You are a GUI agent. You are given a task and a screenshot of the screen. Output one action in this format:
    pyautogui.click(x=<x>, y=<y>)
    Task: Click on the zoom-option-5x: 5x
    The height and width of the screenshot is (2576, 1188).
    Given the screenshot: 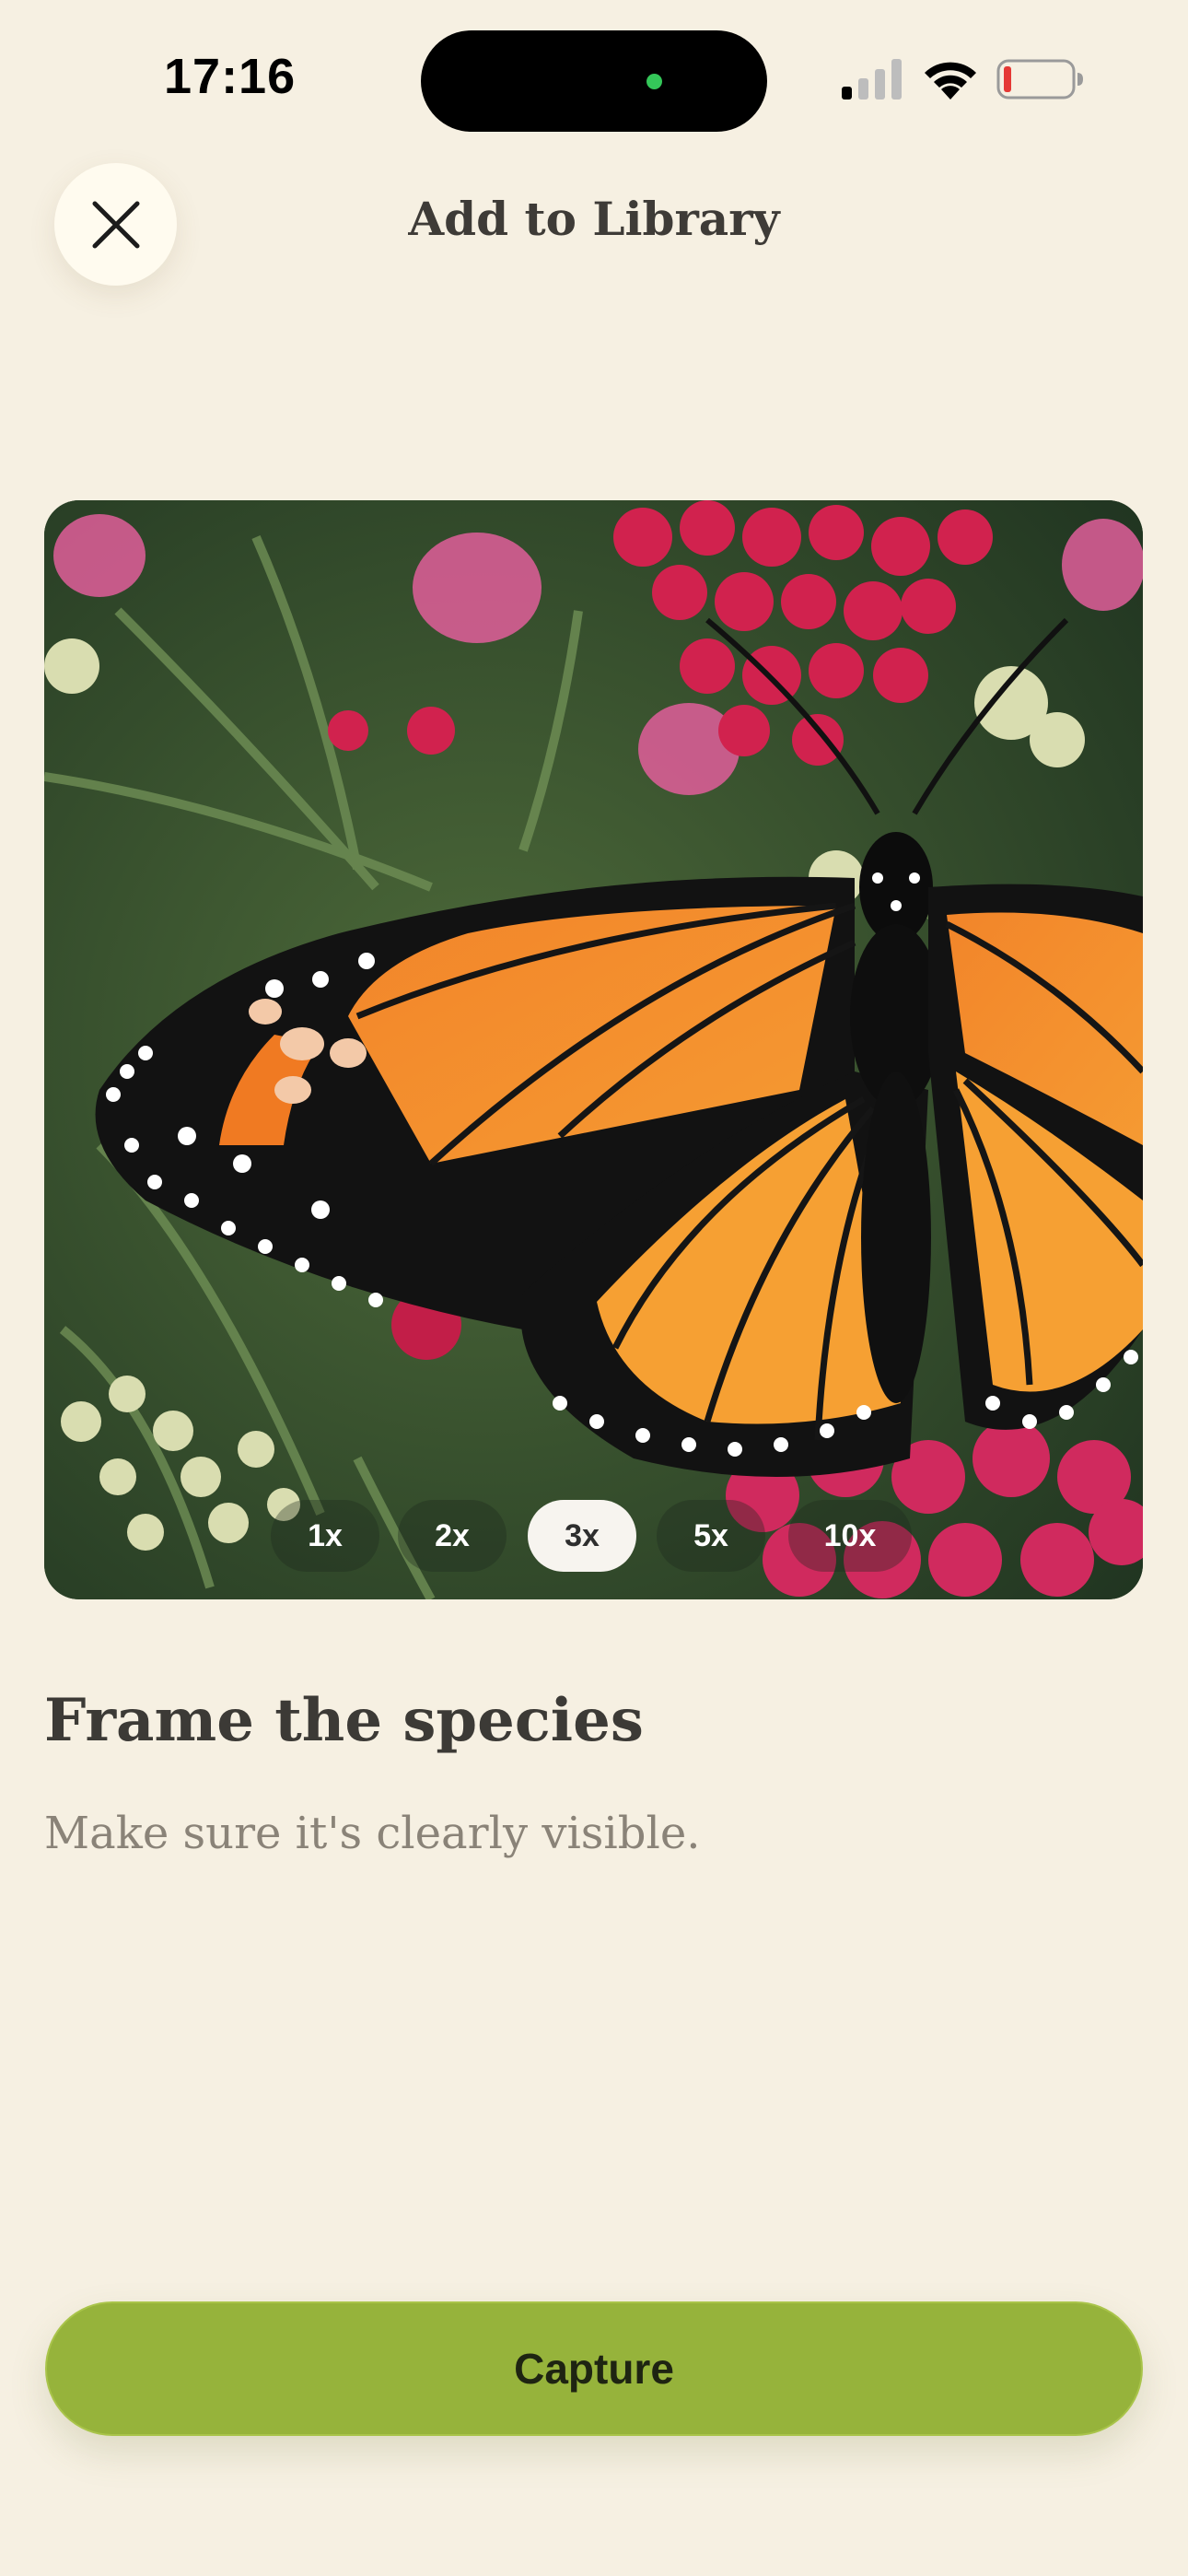 What is the action you would take?
    pyautogui.click(x=711, y=1536)
    